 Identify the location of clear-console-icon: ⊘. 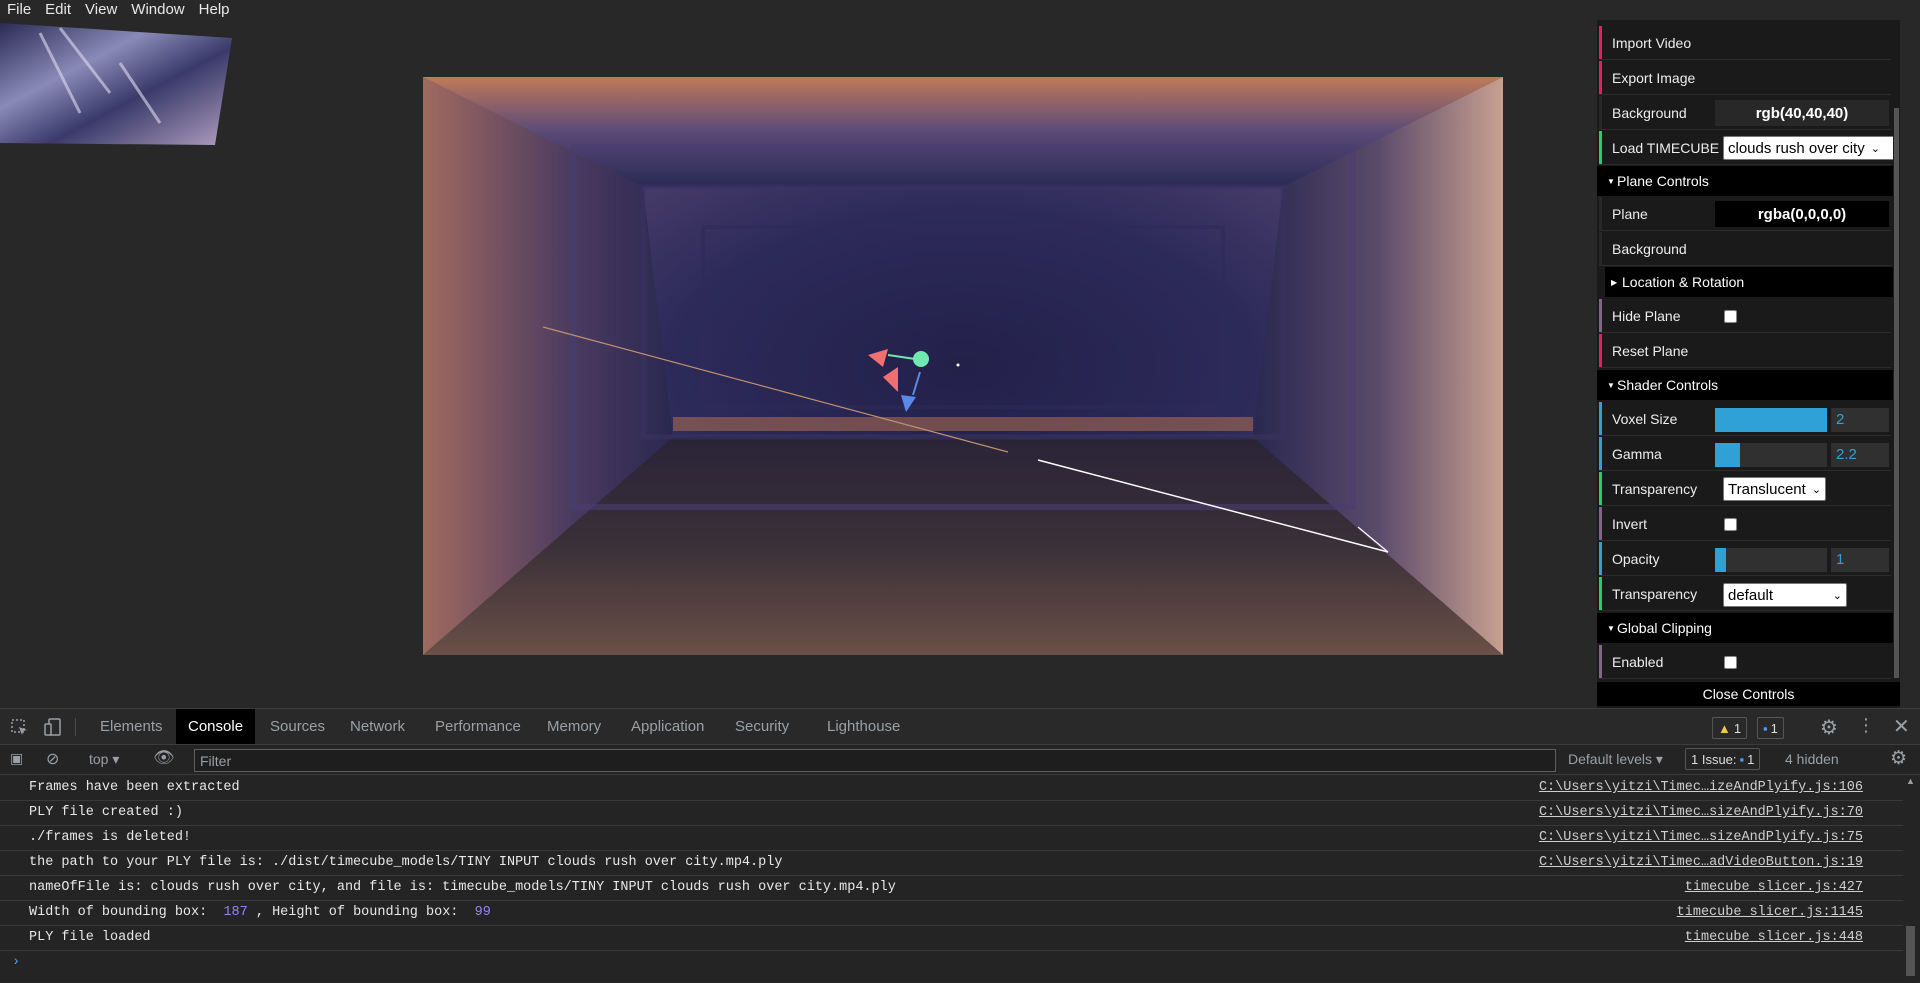
(52, 759).